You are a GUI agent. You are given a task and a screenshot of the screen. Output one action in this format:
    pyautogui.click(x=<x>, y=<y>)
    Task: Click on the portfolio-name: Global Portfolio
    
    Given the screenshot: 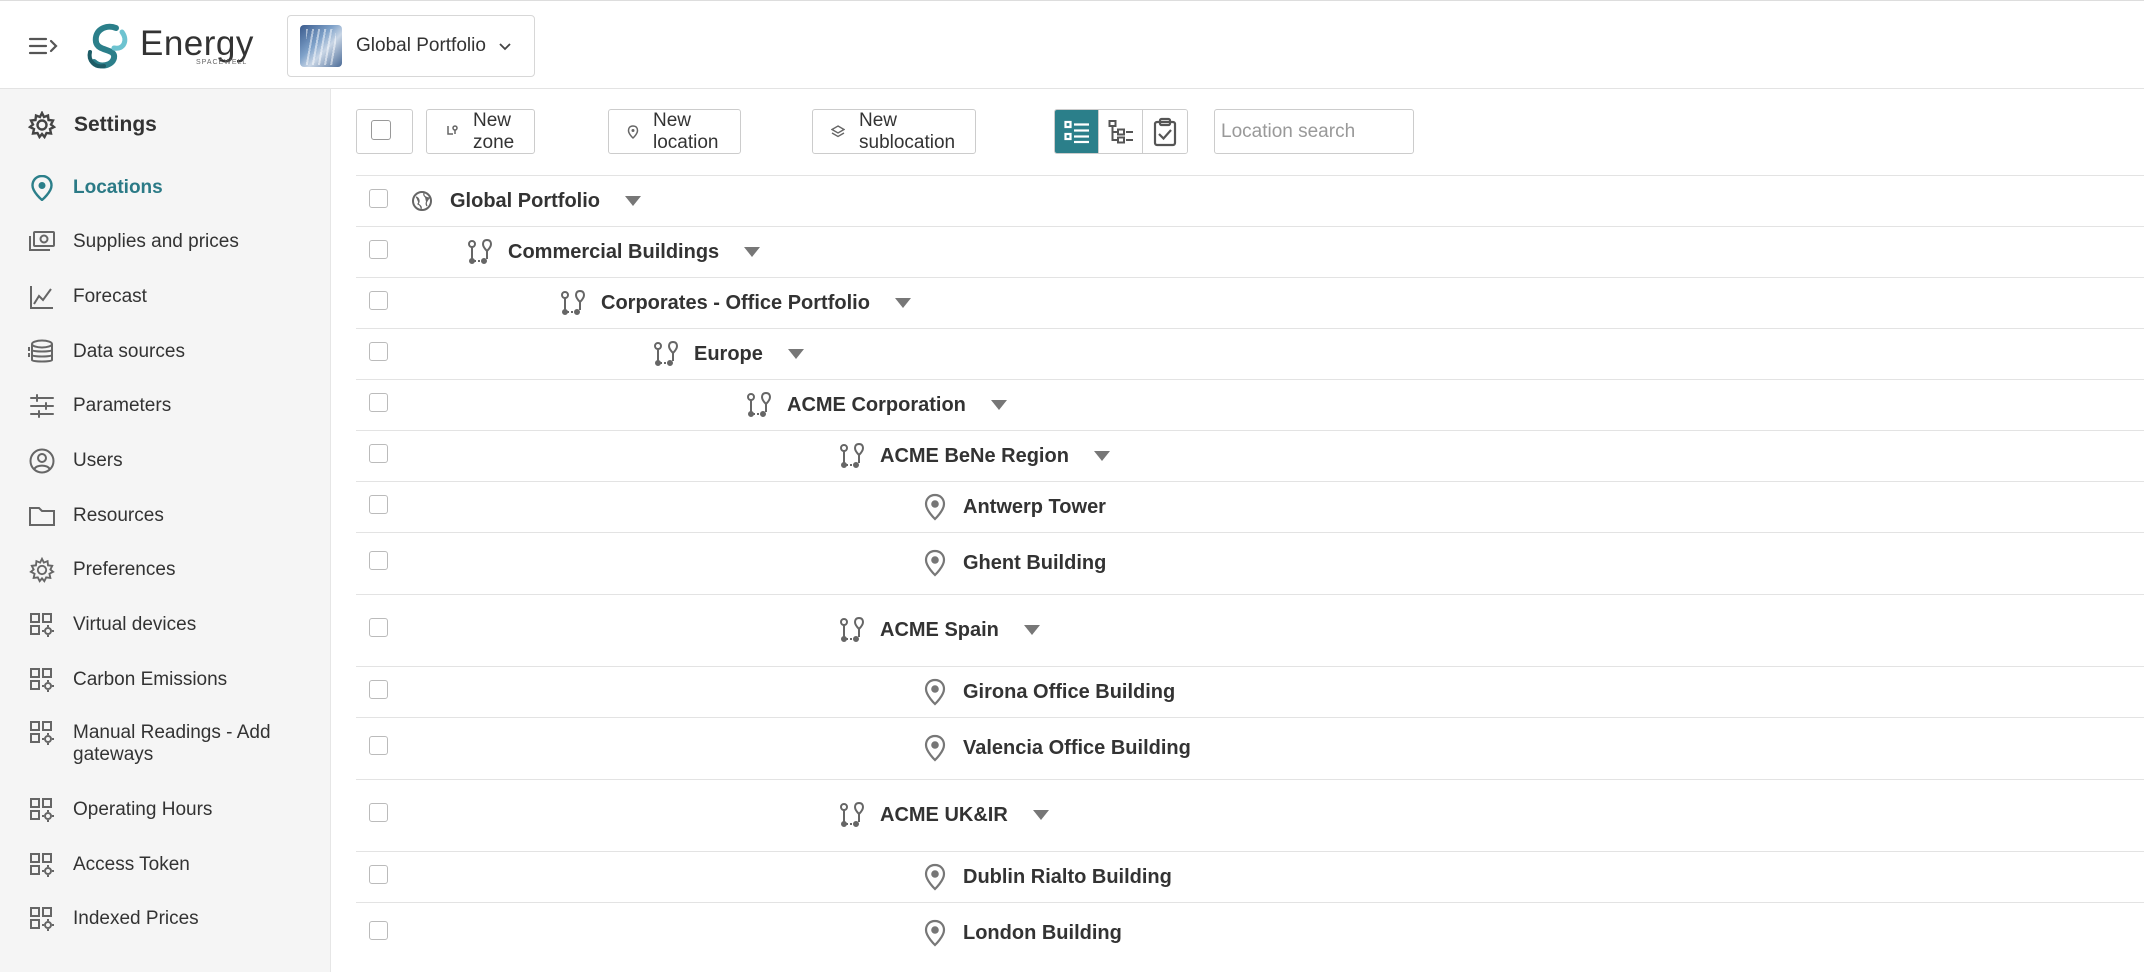 What is the action you would take?
    pyautogui.click(x=421, y=45)
    